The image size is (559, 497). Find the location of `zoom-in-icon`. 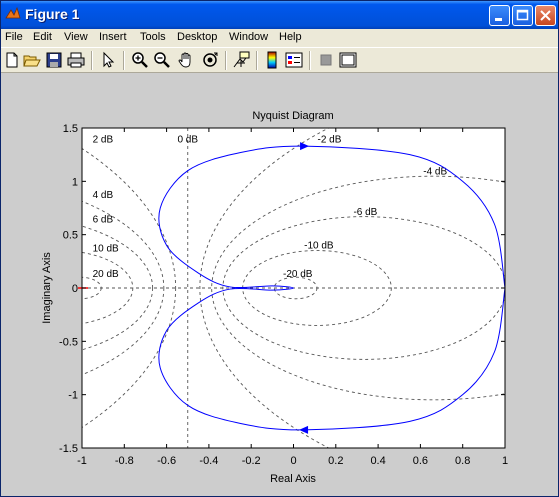

zoom-in-icon is located at coordinates (140, 60).